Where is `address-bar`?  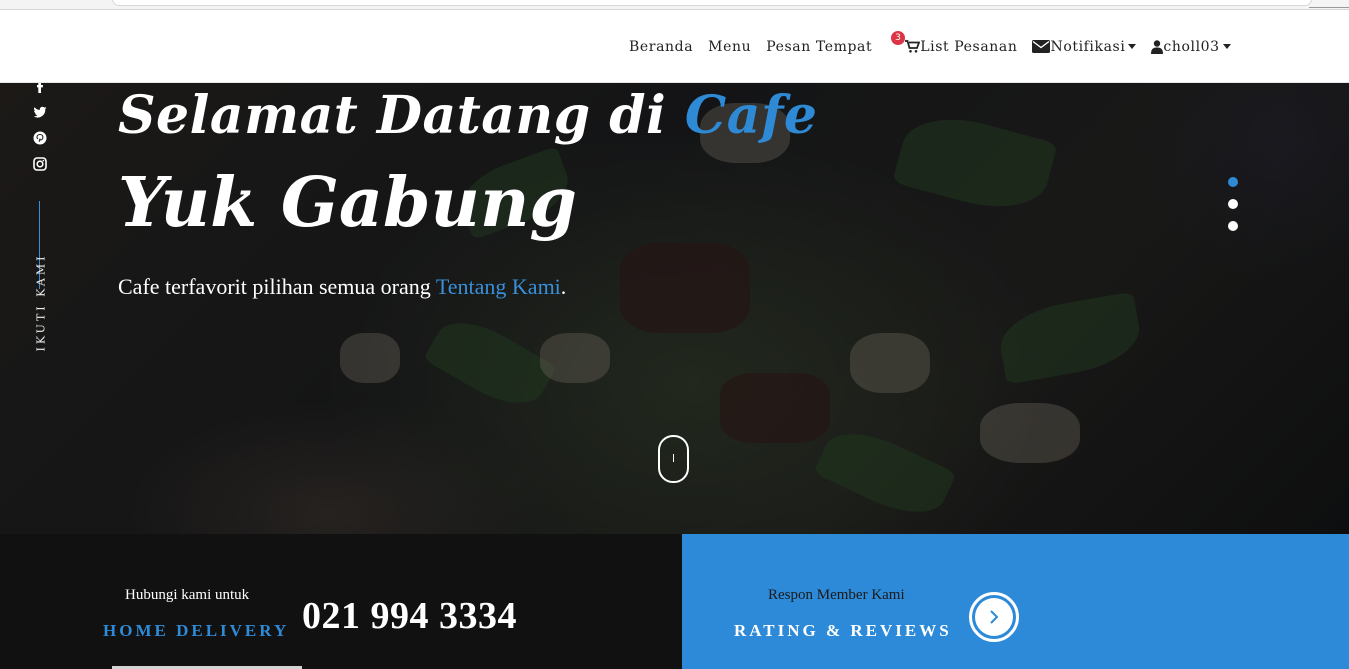
address-bar is located at coordinates (712, 3).